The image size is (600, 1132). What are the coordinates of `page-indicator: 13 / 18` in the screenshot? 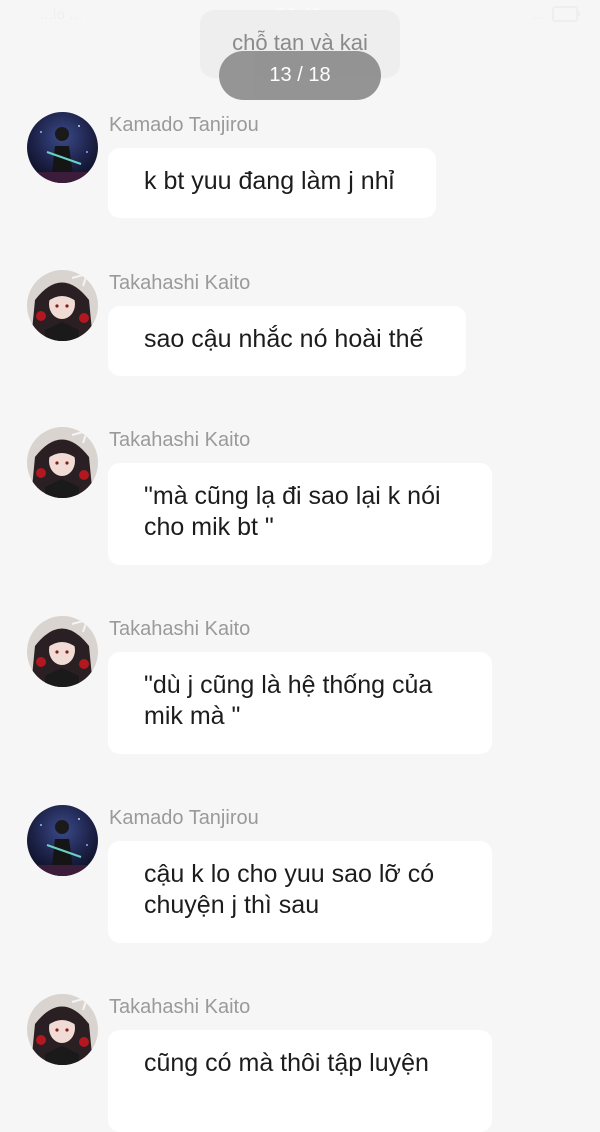 It's located at (300, 75).